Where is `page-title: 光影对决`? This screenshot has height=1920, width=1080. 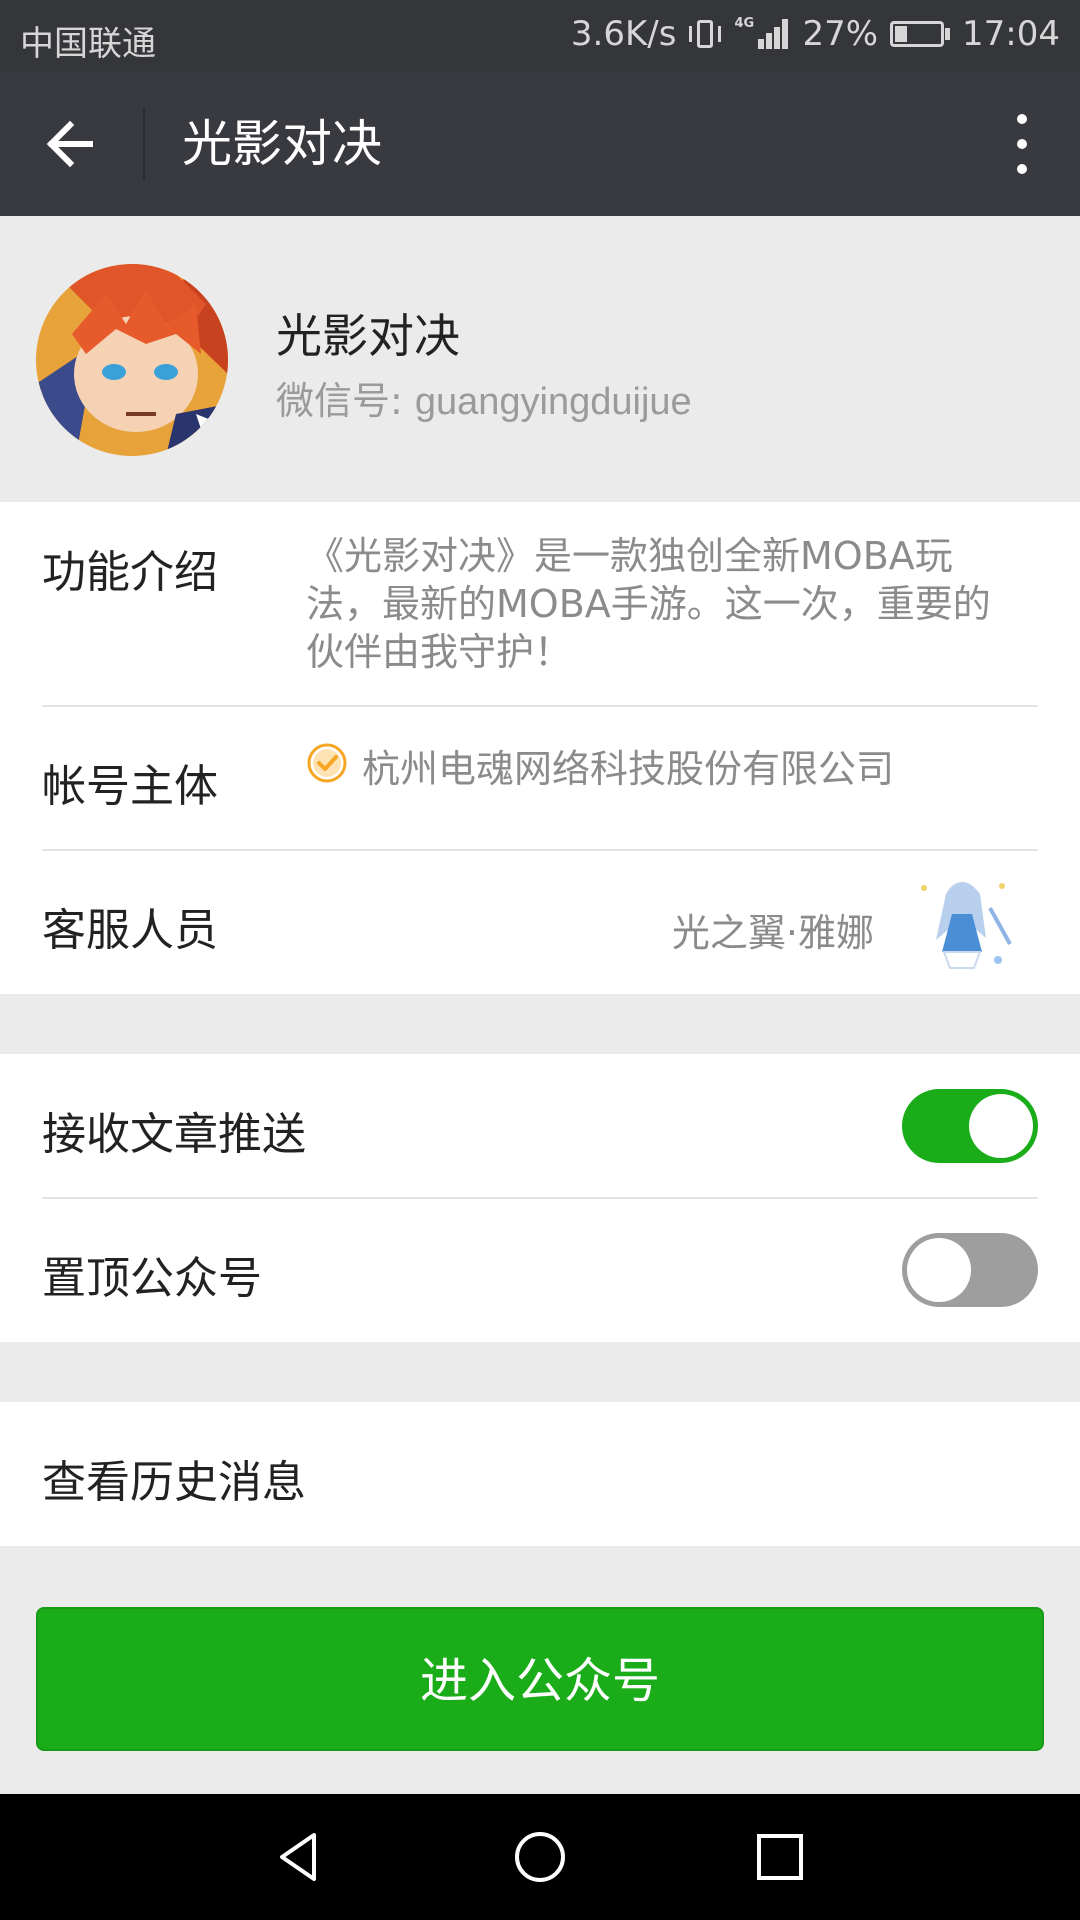
page-title: 光影对决 is located at coordinates (282, 144).